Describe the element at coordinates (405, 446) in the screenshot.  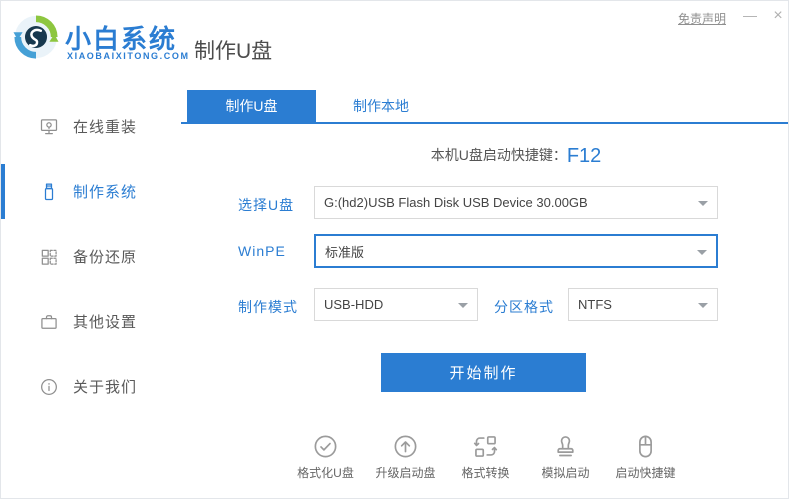
I see `arrow-up-circle-icon` at that location.